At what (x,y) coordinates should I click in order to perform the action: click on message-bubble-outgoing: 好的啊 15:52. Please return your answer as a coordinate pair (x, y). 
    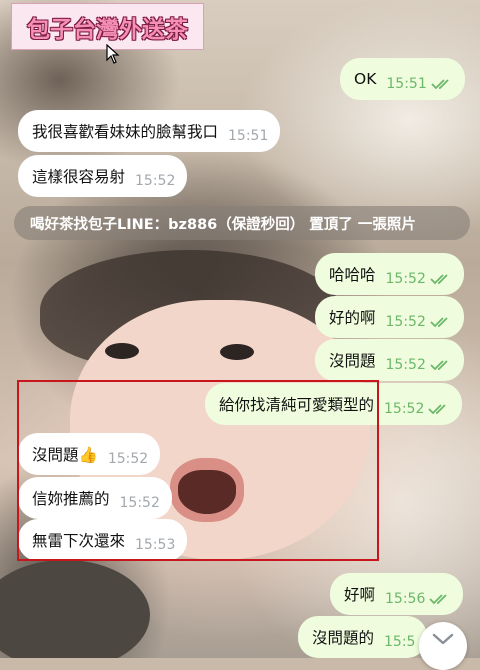
    Looking at the image, I should click on (389, 317).